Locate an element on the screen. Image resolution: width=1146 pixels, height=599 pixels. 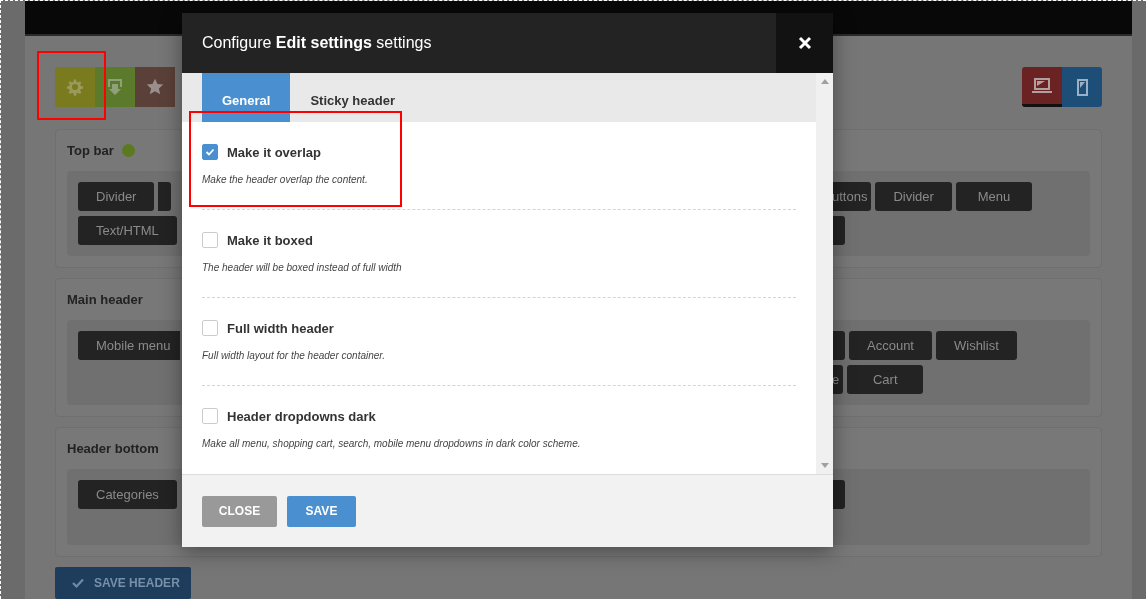
scrollbar is located at coordinates (824, 273).